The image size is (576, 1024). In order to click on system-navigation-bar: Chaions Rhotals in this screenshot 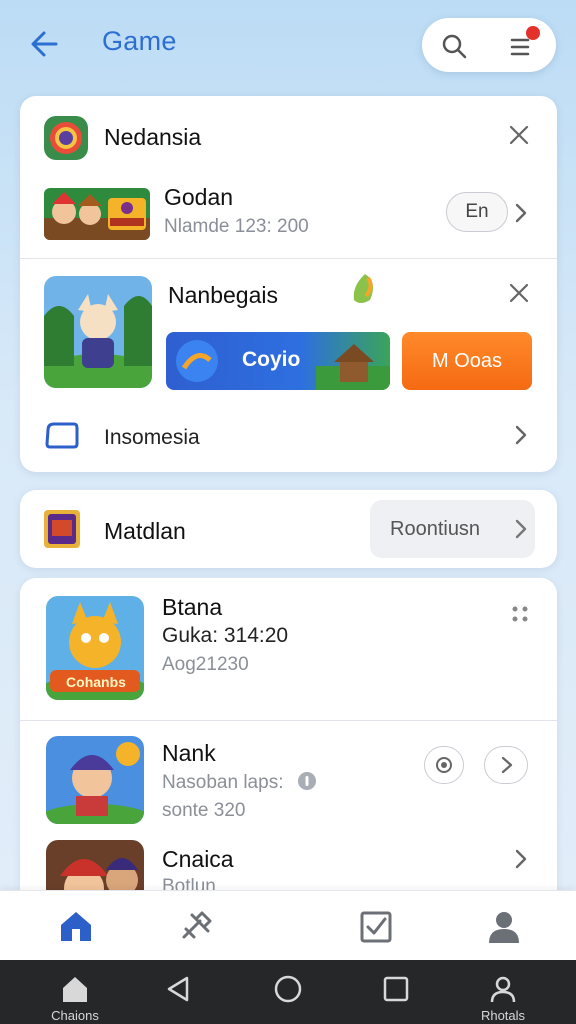, I will do `click(288, 992)`.